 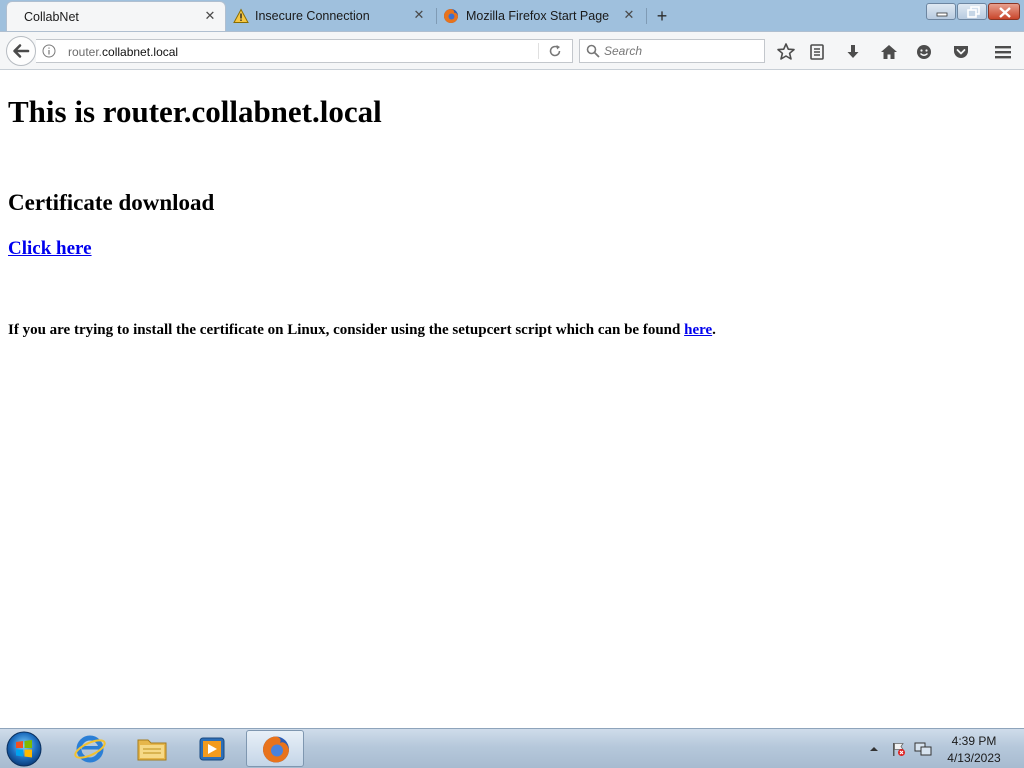 I want to click on home-icon, so click(x=889, y=52).